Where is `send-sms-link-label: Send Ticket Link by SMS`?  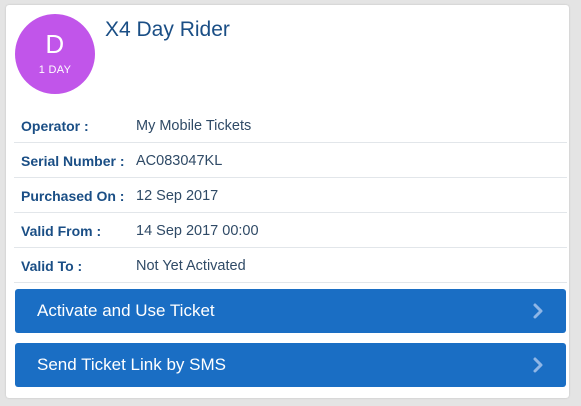
send-sms-link-label: Send Ticket Link by SMS is located at coordinates (131, 364).